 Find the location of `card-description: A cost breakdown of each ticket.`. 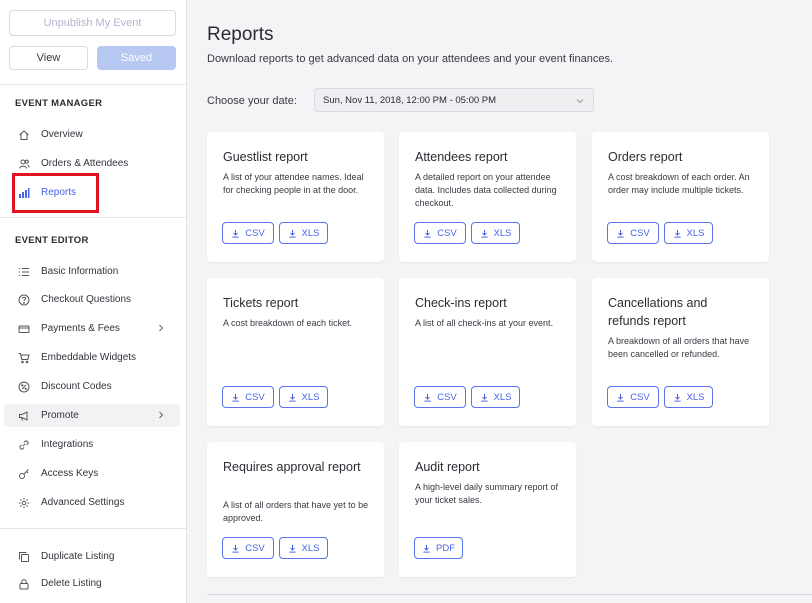

card-description: A cost breakdown of each ticket. is located at coordinates (288, 323).